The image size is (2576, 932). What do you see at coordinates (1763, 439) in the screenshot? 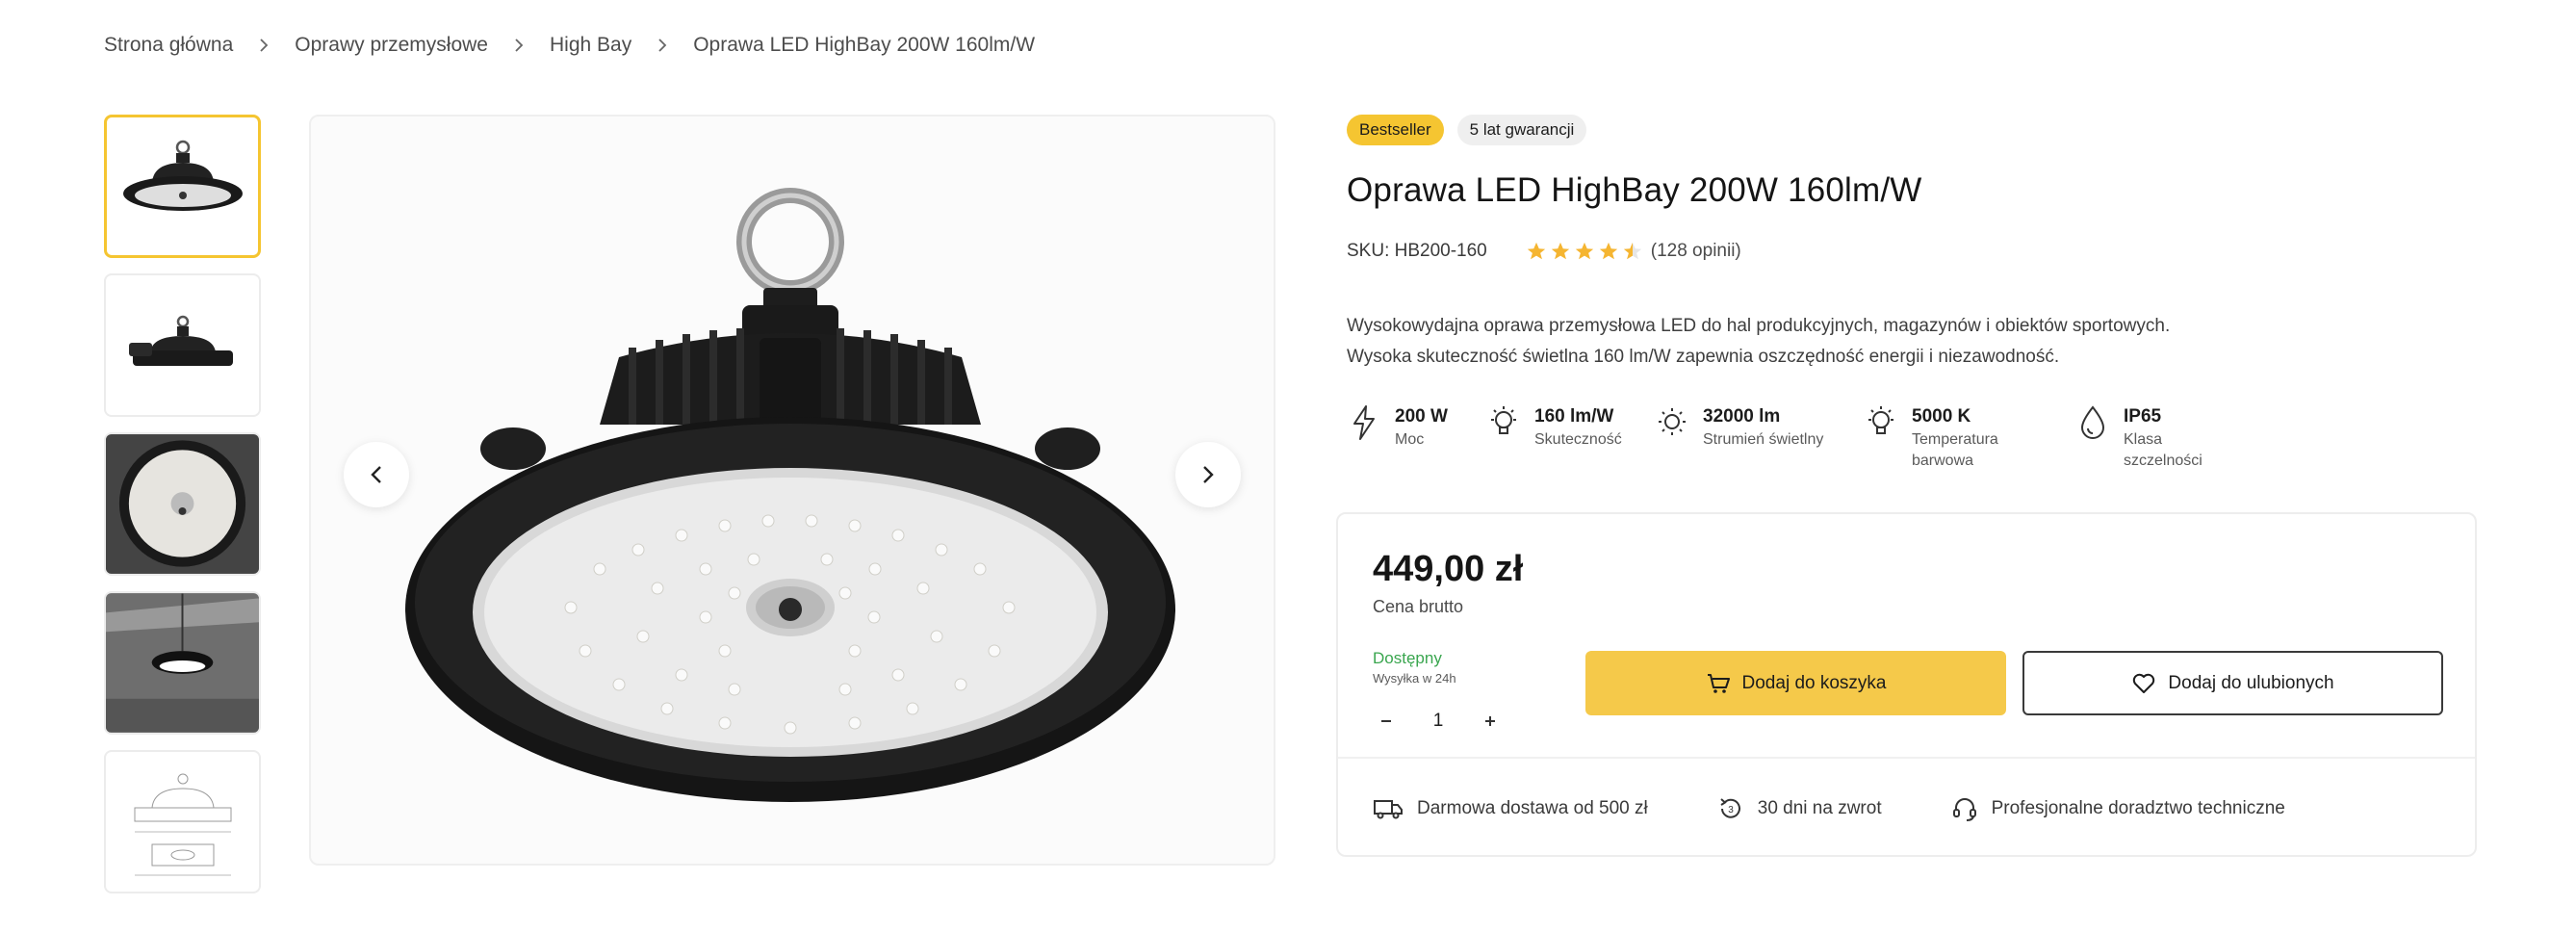
I see `spec-label: Strumień świetlny` at bounding box center [1763, 439].